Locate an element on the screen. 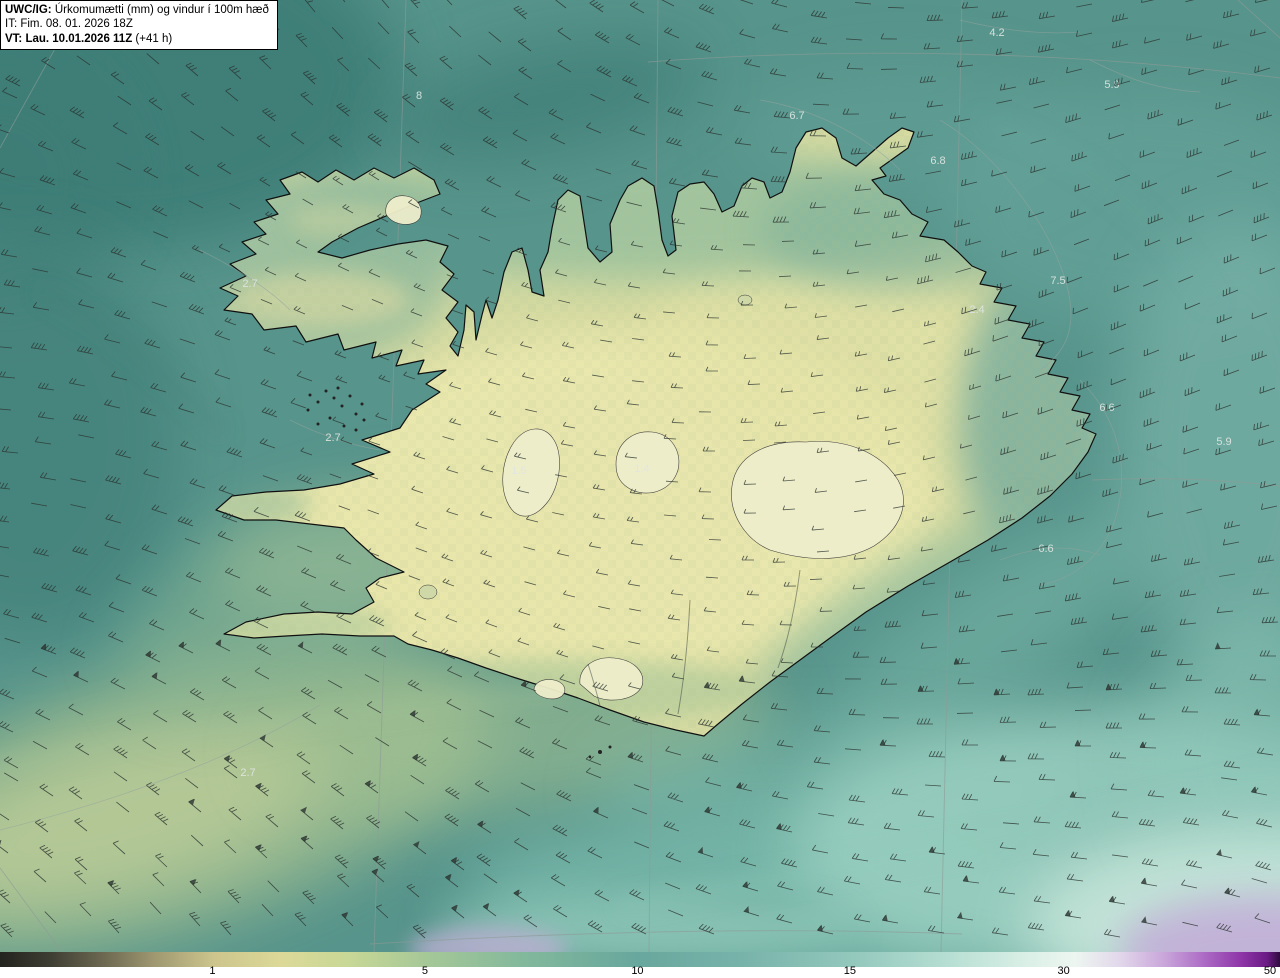  model-label: UWC/IG: is located at coordinates (28, 10).